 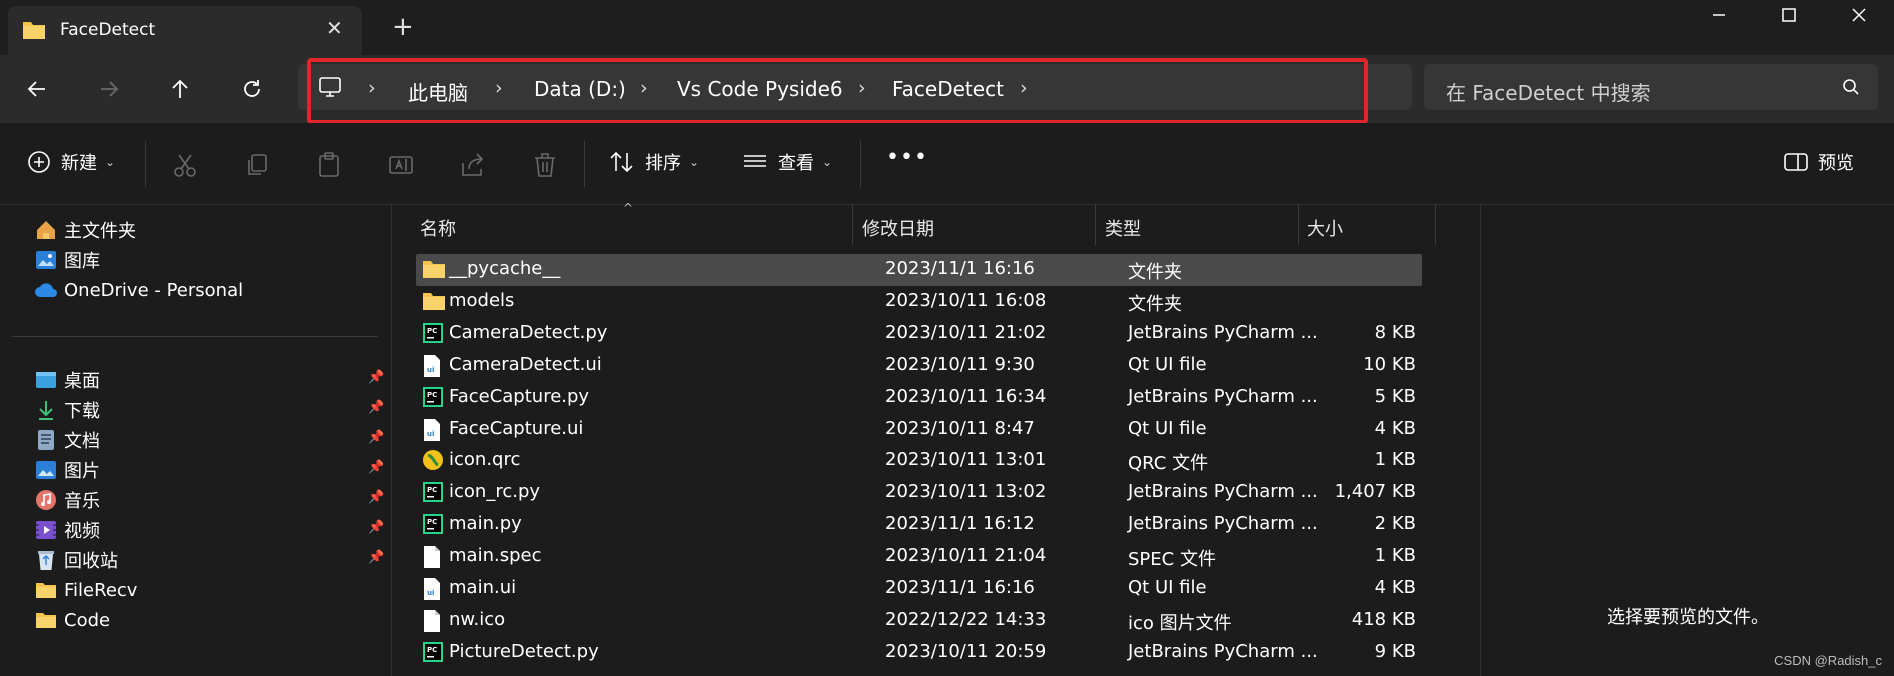 I want to click on file-name: icon_rc.py, so click(x=495, y=492).